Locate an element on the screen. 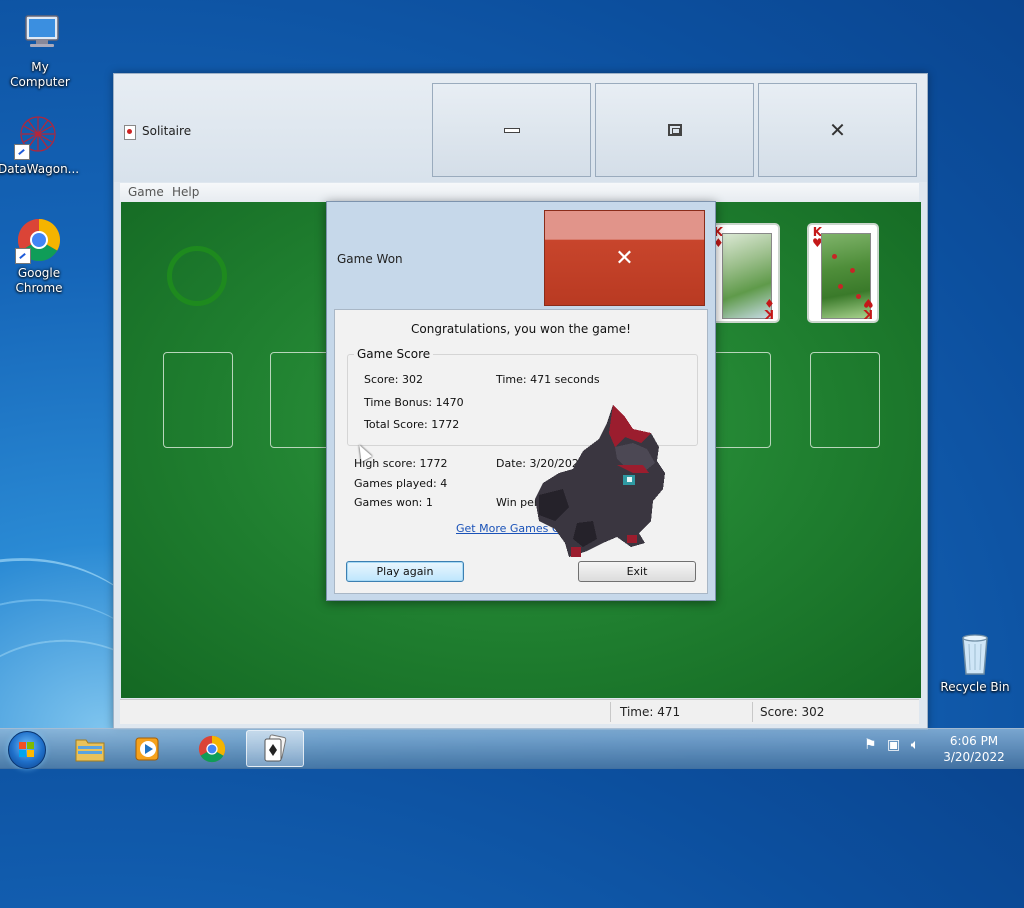 This screenshot has width=1024, height=908. congratulations-message: Congratulations, you won the game! is located at coordinates (521, 329).